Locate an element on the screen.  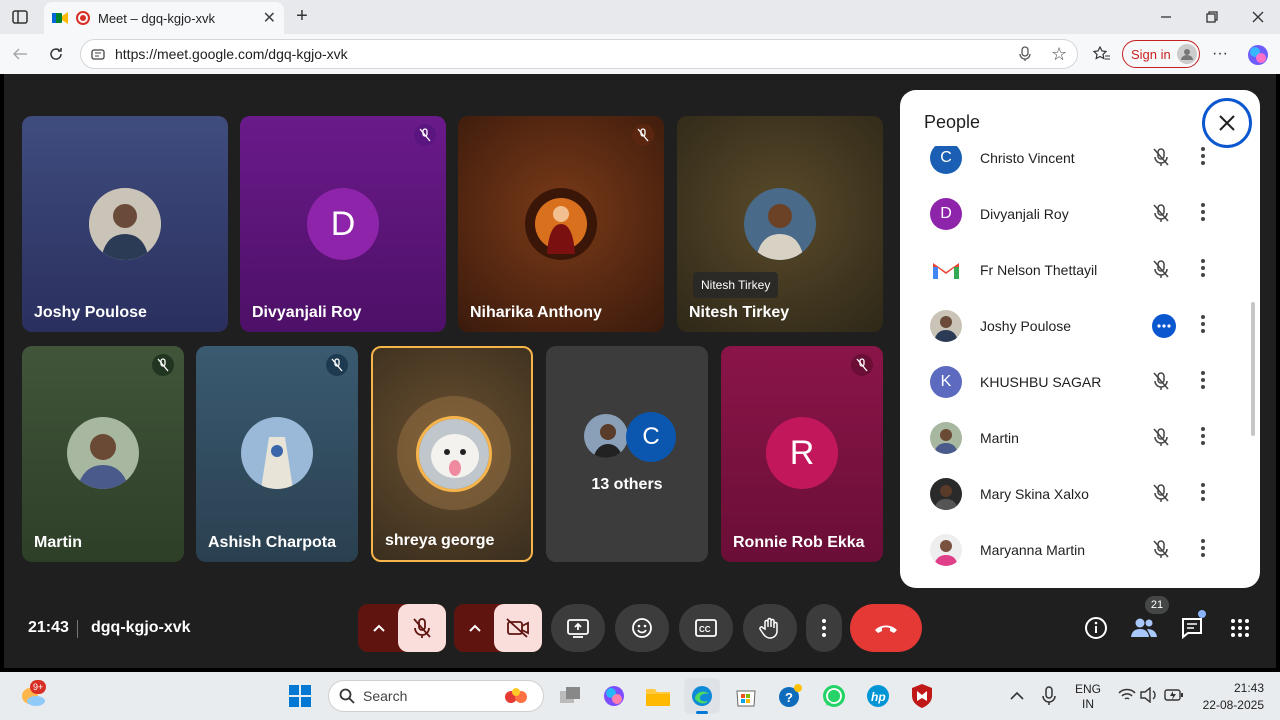
list-item: C Christo Vincent is located at coordinates (1080, 162).